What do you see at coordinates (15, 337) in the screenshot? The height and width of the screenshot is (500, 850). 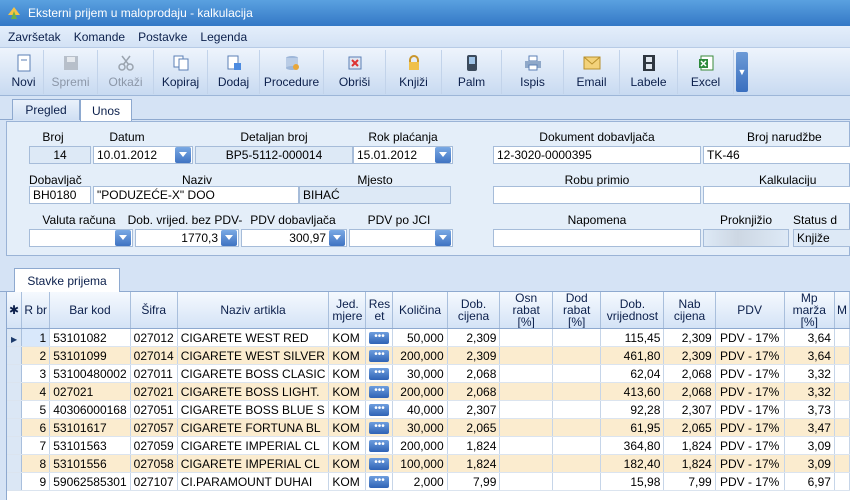 I see `row-indicator: ▶` at bounding box center [15, 337].